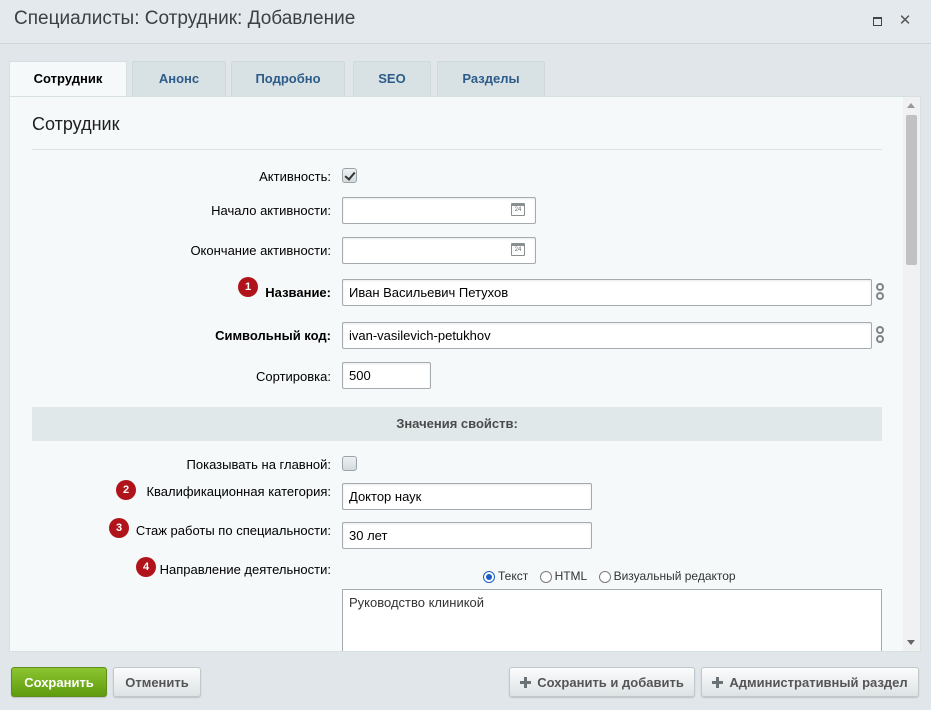  Describe the element at coordinates (457, 424) in the screenshot. I see `properties-header: Значения свойств:` at that location.